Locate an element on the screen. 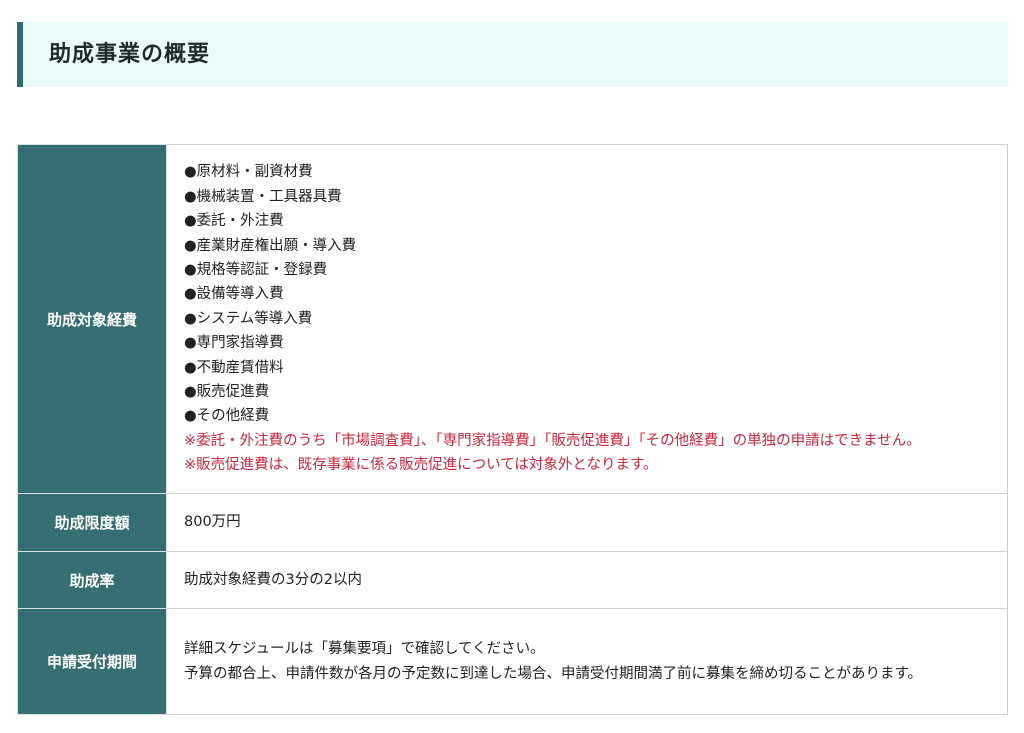  grant-limit-value: 800万円 is located at coordinates (212, 522).